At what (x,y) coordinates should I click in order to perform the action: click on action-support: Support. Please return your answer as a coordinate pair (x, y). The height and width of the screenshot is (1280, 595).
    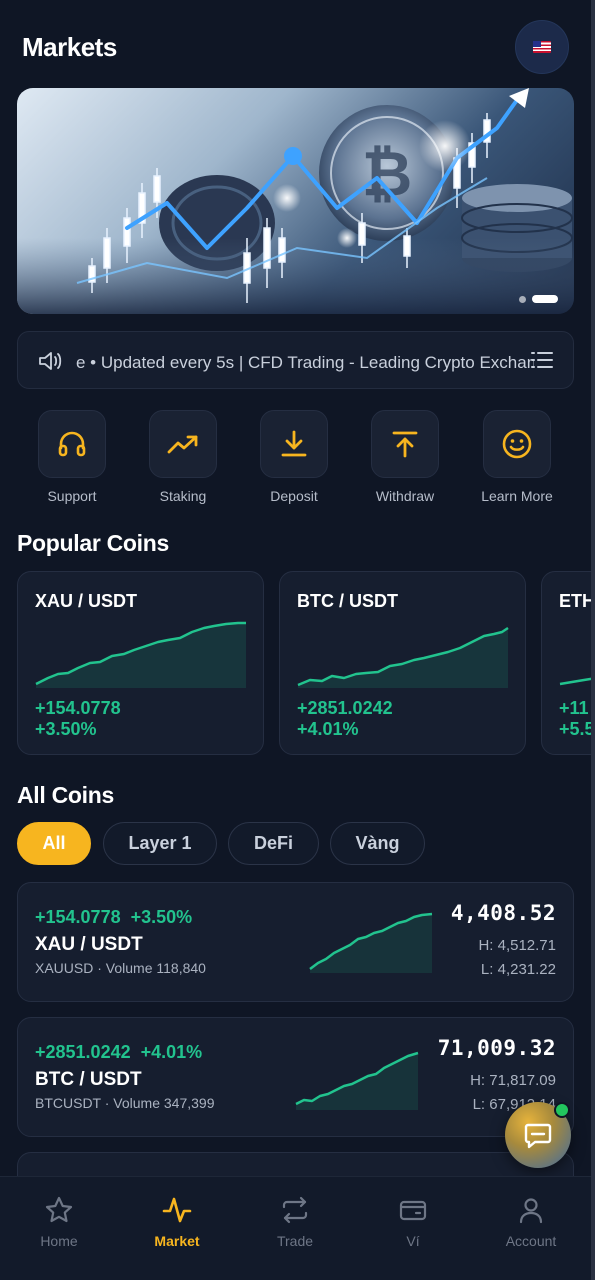
    Looking at the image, I should click on (72, 457).